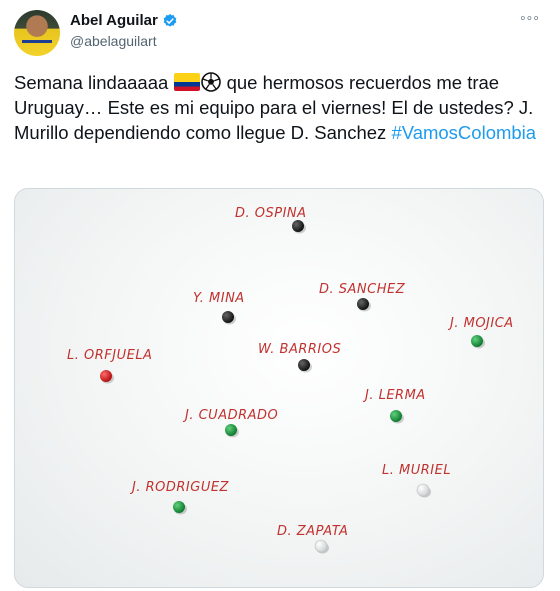 The width and height of the screenshot is (560, 591). What do you see at coordinates (170, 20) in the screenshot?
I see `verified-badge-icon` at bounding box center [170, 20].